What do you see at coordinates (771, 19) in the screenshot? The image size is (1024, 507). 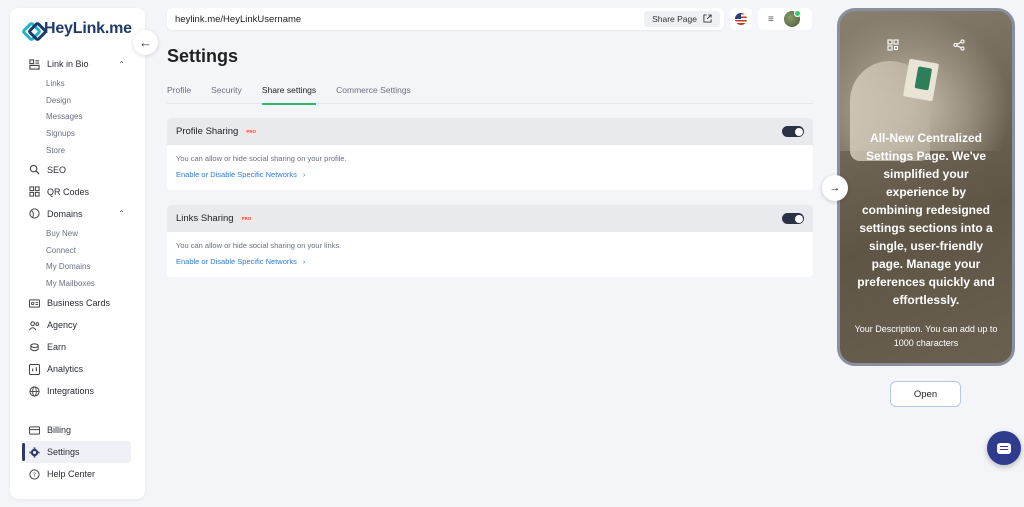 I see `menu-icon: ≡` at bounding box center [771, 19].